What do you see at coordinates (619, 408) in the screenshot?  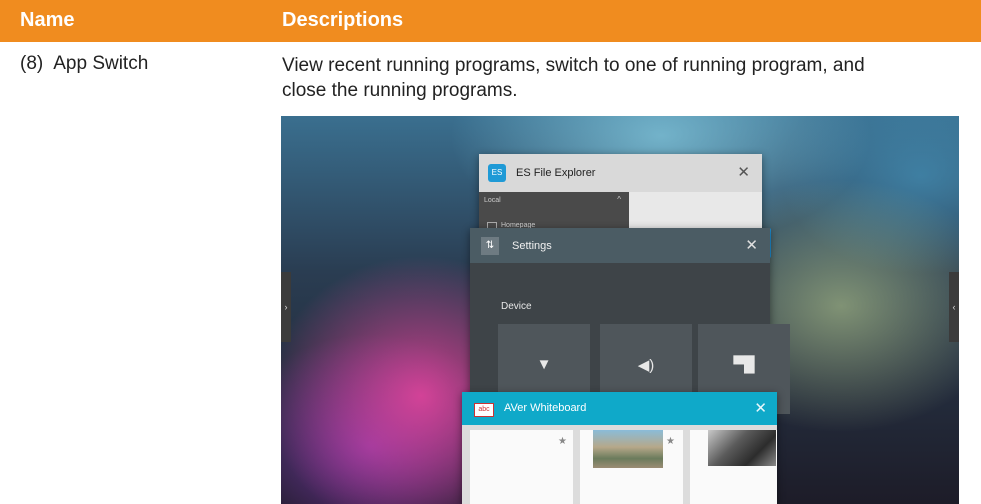 I see `aver-title-bar: abc AVer Whiteboard ✕` at bounding box center [619, 408].